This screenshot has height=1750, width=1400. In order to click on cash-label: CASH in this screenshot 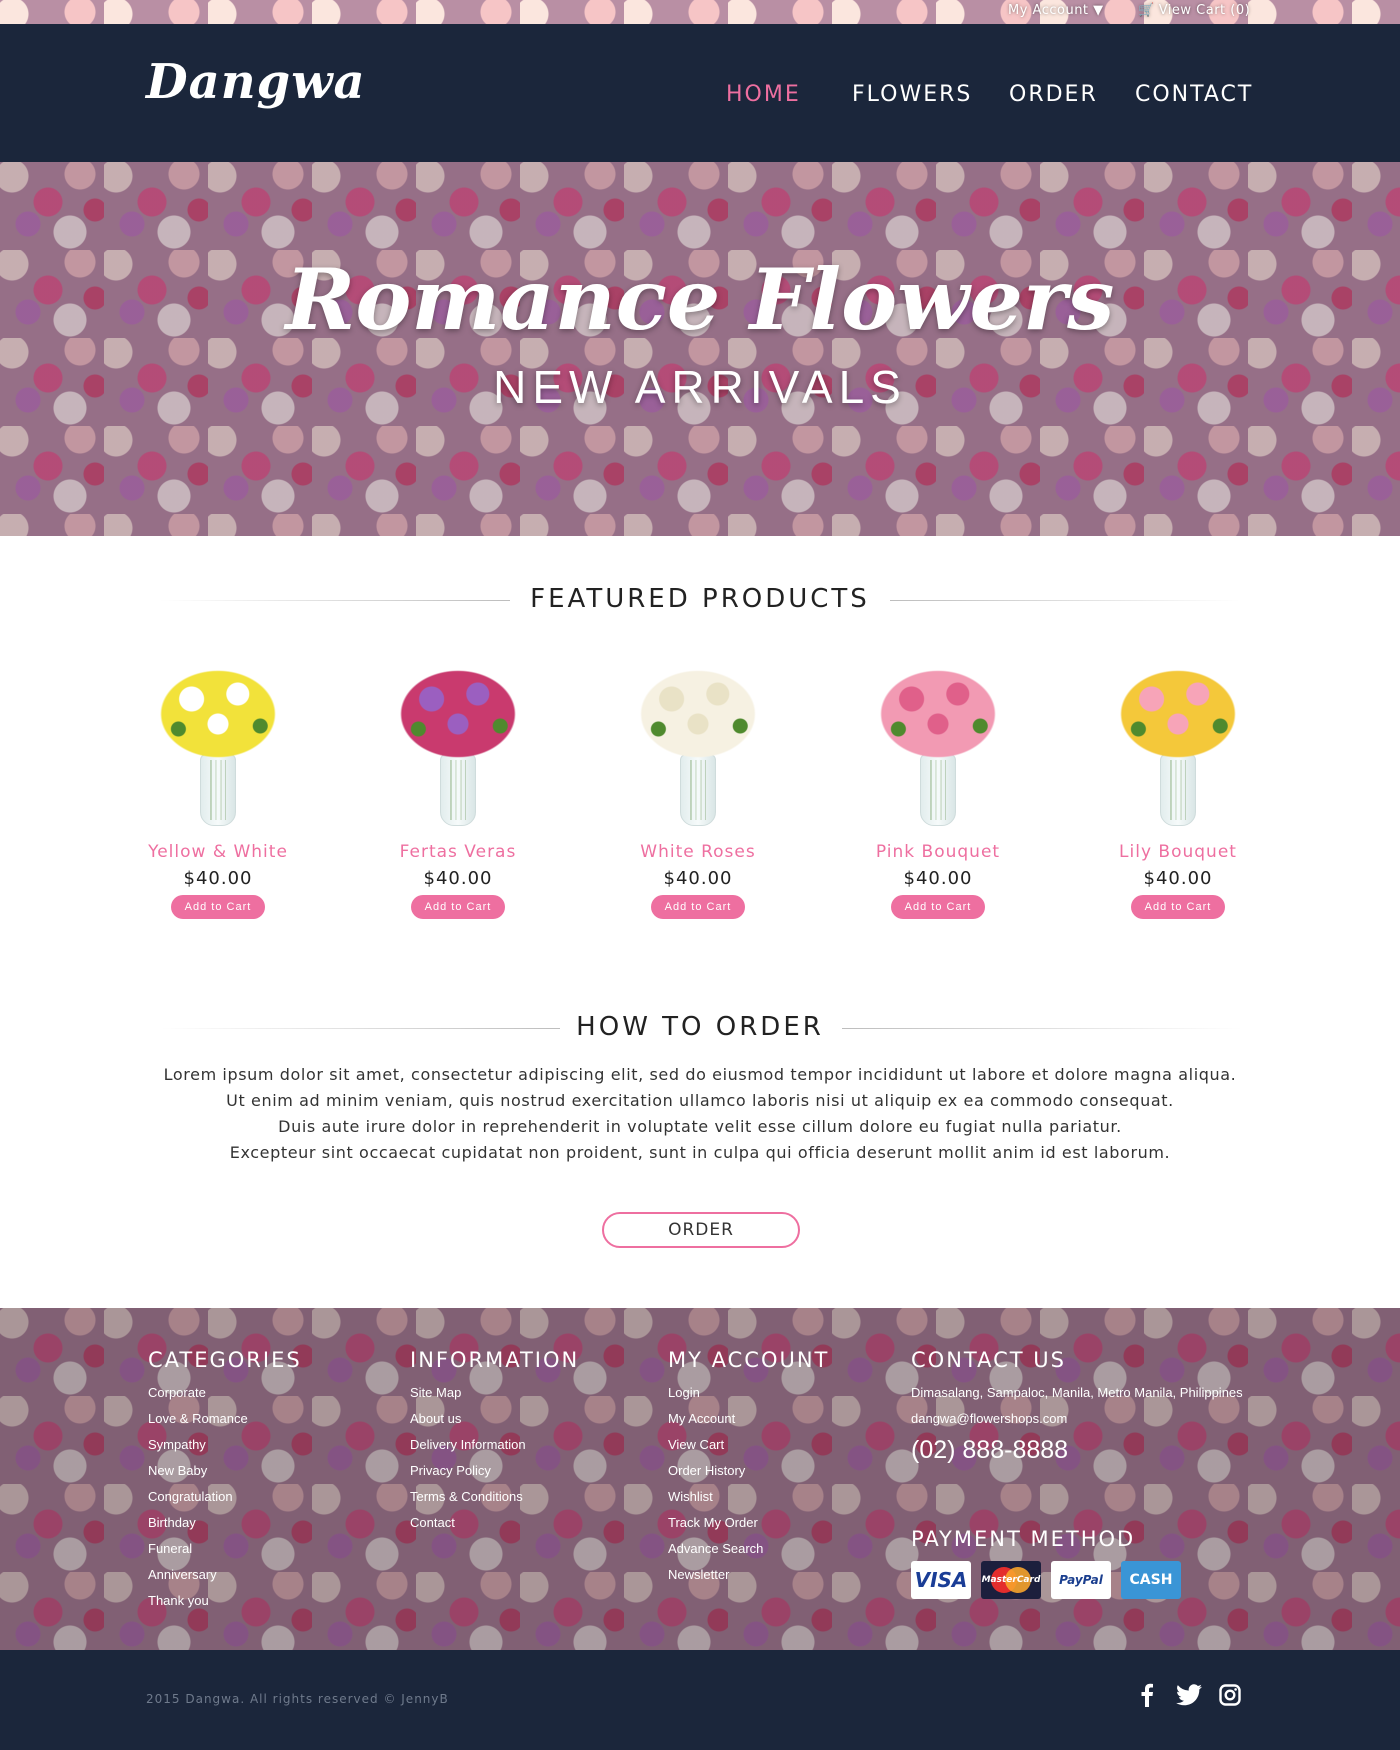, I will do `click(1151, 1580)`.